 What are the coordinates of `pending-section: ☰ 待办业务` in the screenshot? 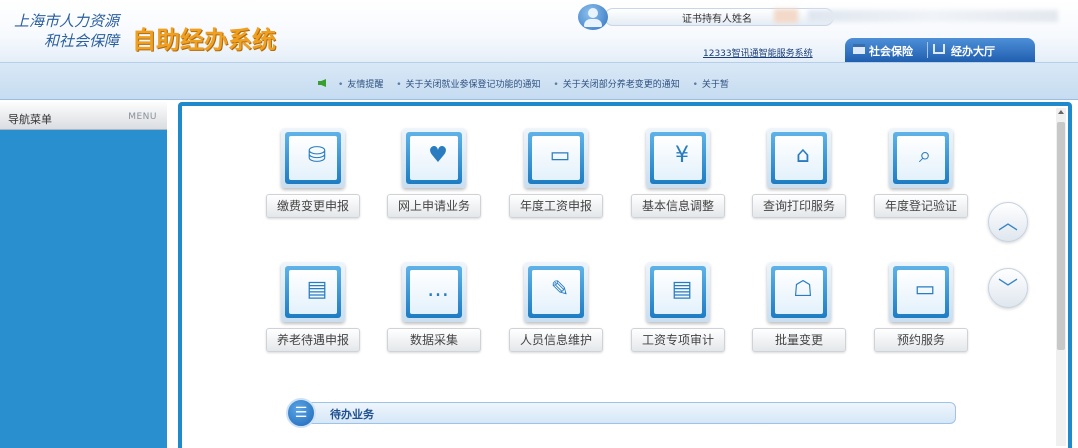 It's located at (621, 413).